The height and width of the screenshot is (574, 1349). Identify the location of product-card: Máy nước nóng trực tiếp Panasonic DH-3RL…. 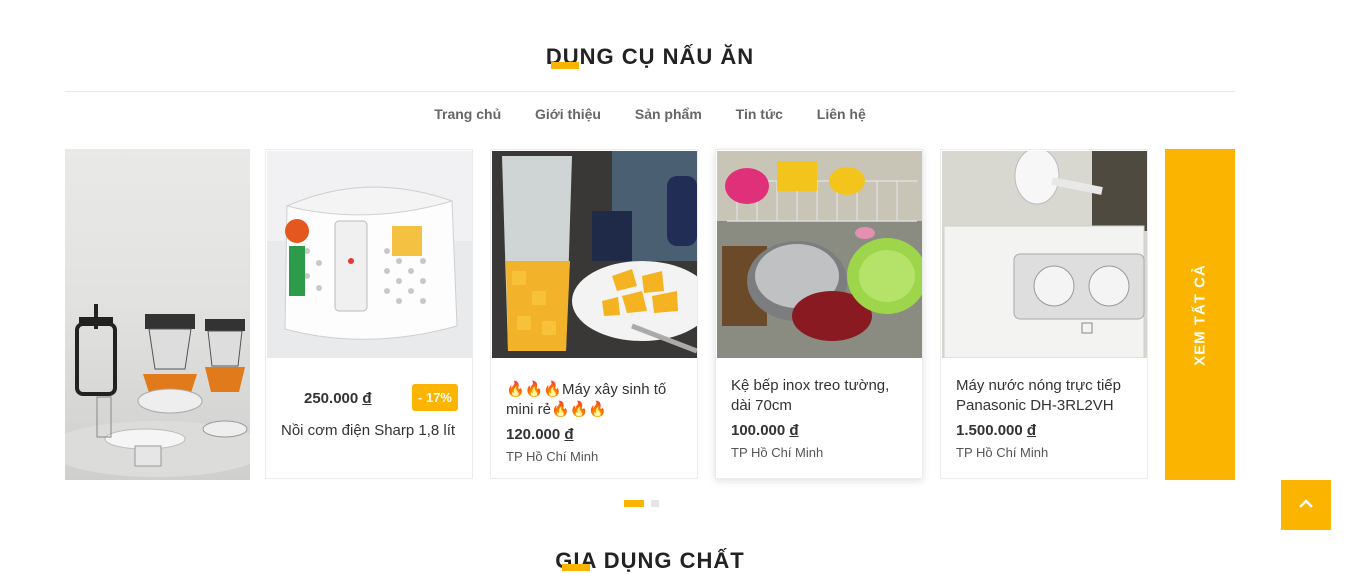
(1044, 314).